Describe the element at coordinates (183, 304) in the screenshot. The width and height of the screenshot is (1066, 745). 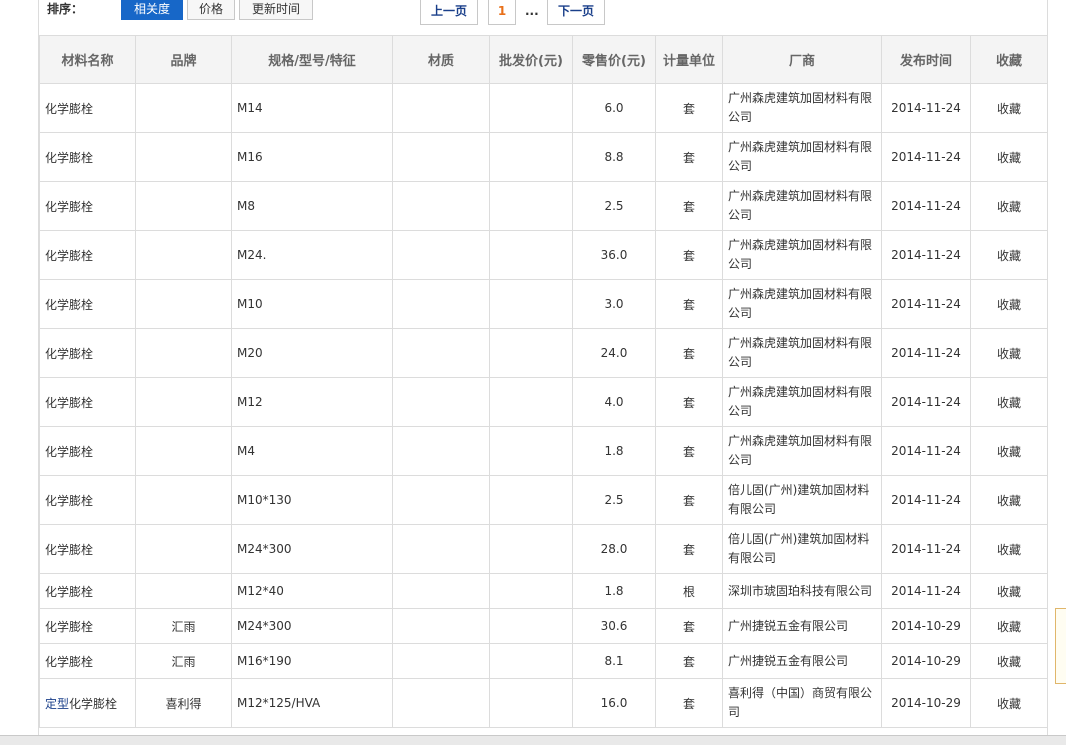
I see `brand-cell` at that location.